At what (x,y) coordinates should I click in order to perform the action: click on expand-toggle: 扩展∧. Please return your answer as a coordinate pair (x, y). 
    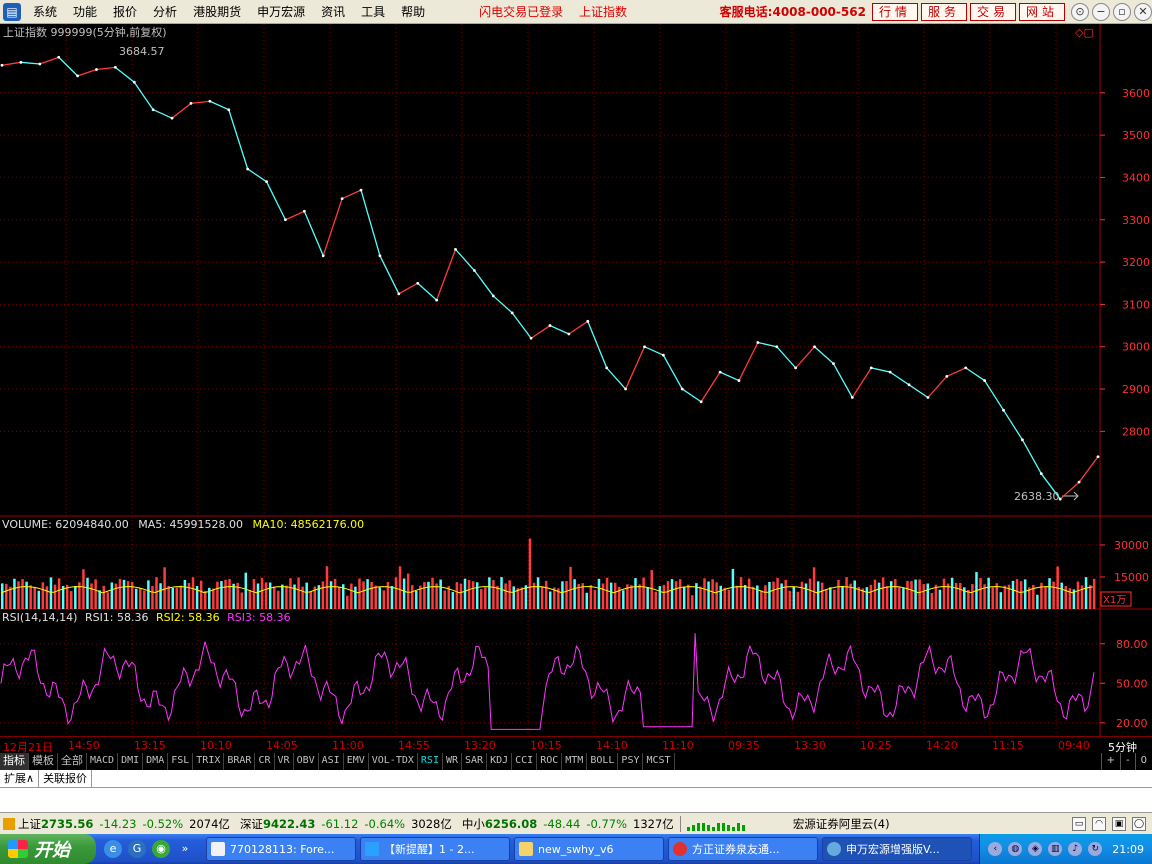
    Looking at the image, I should click on (20, 778).